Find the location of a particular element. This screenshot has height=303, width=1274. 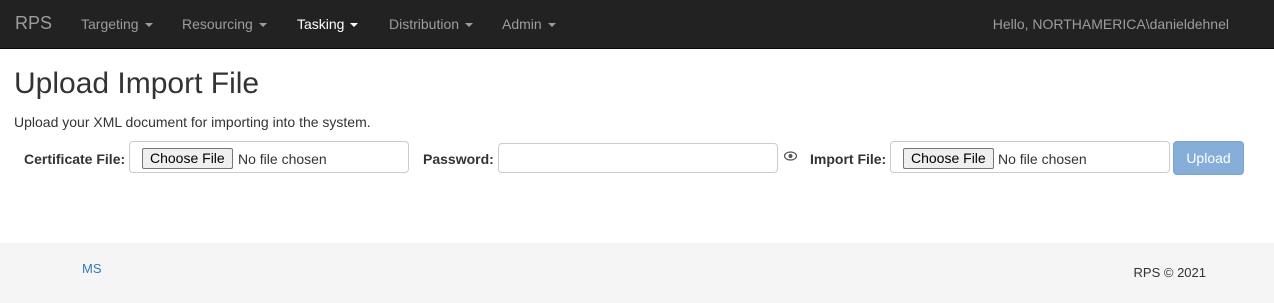

nav-item-label: Distribution is located at coordinates (424, 24).